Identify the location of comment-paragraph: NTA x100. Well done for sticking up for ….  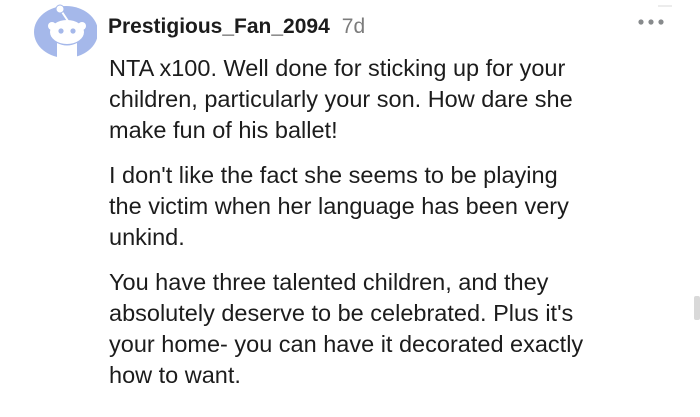
(341, 99).